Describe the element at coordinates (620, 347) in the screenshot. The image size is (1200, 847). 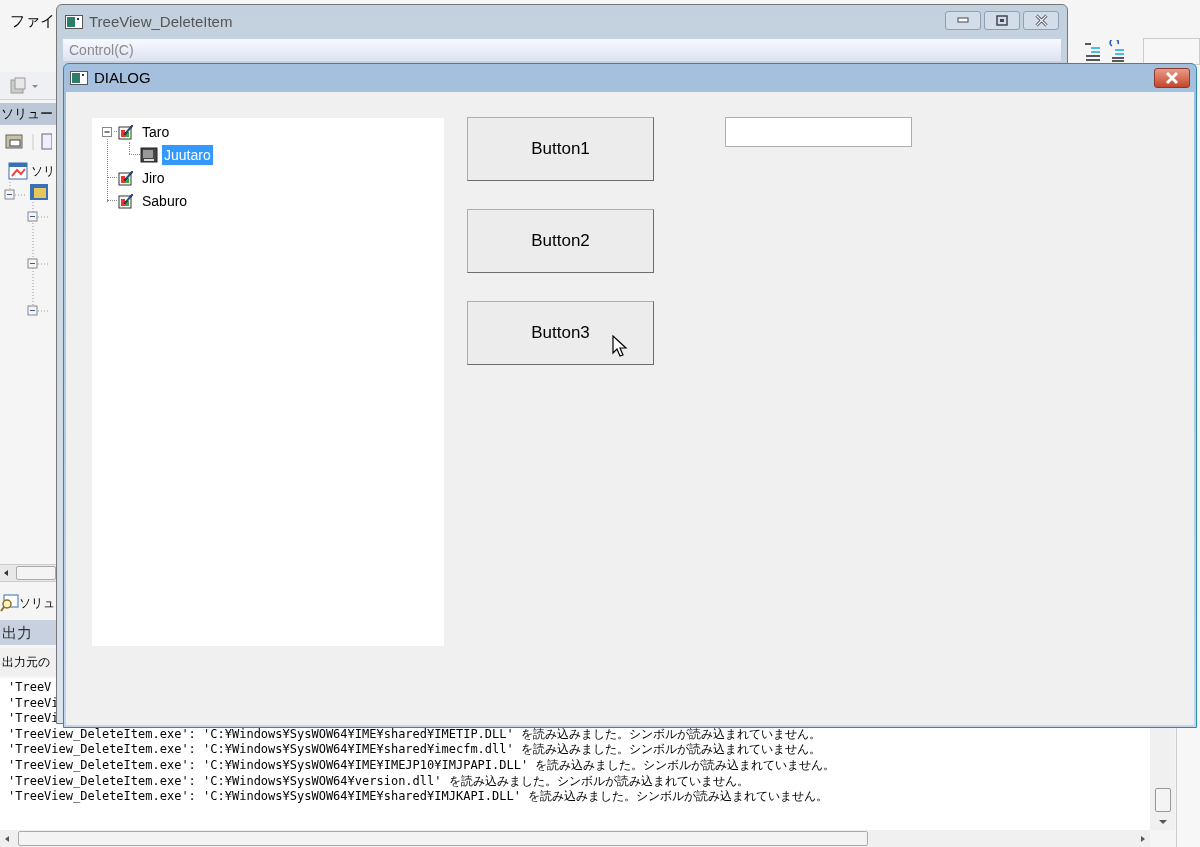
I see `mouse-pointer-icon` at that location.